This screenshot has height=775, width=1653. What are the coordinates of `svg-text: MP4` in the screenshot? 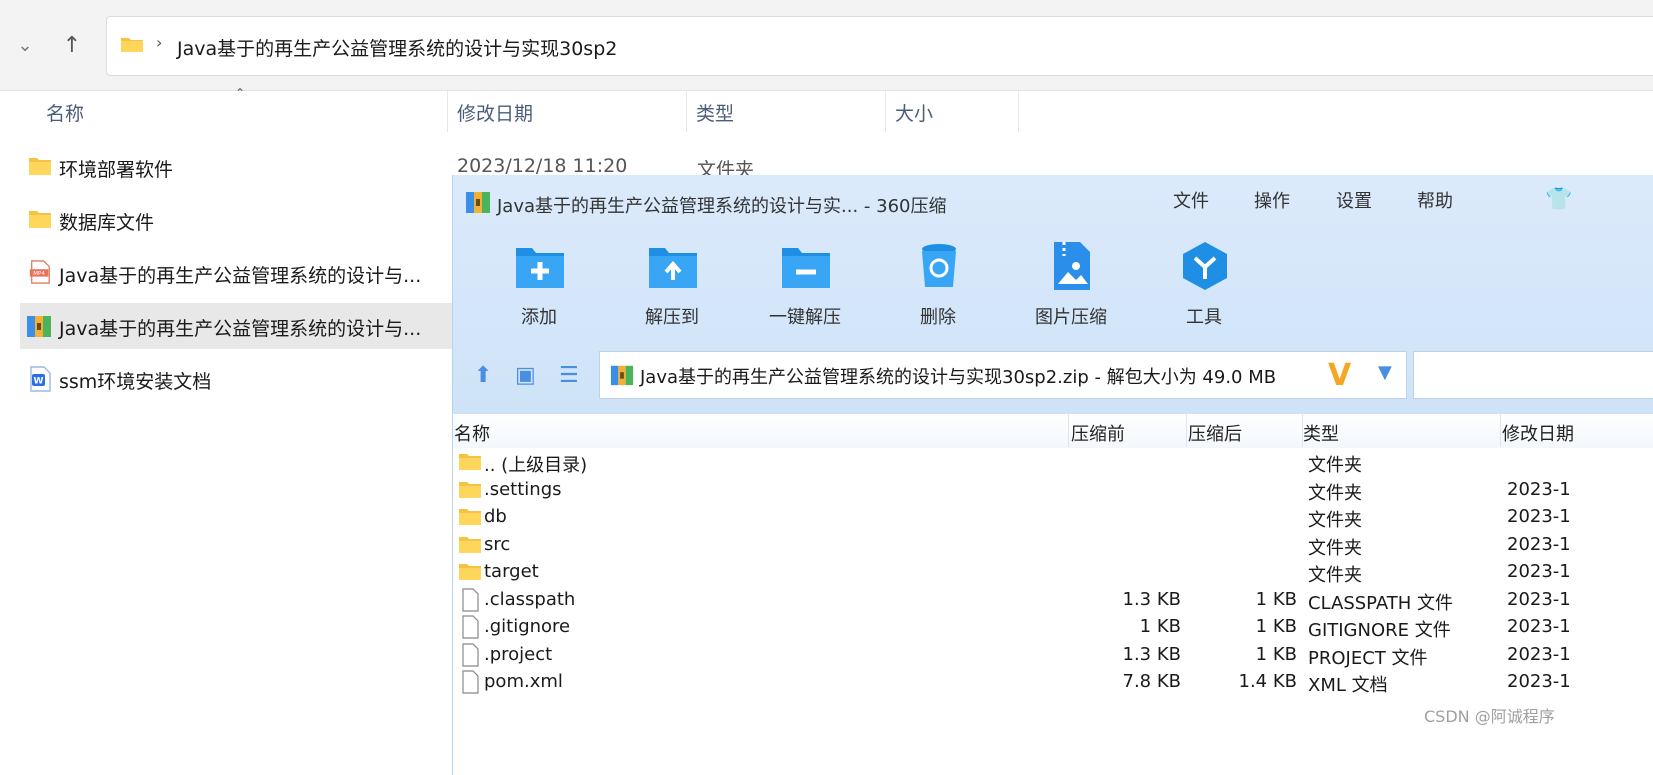 It's located at (39, 274).